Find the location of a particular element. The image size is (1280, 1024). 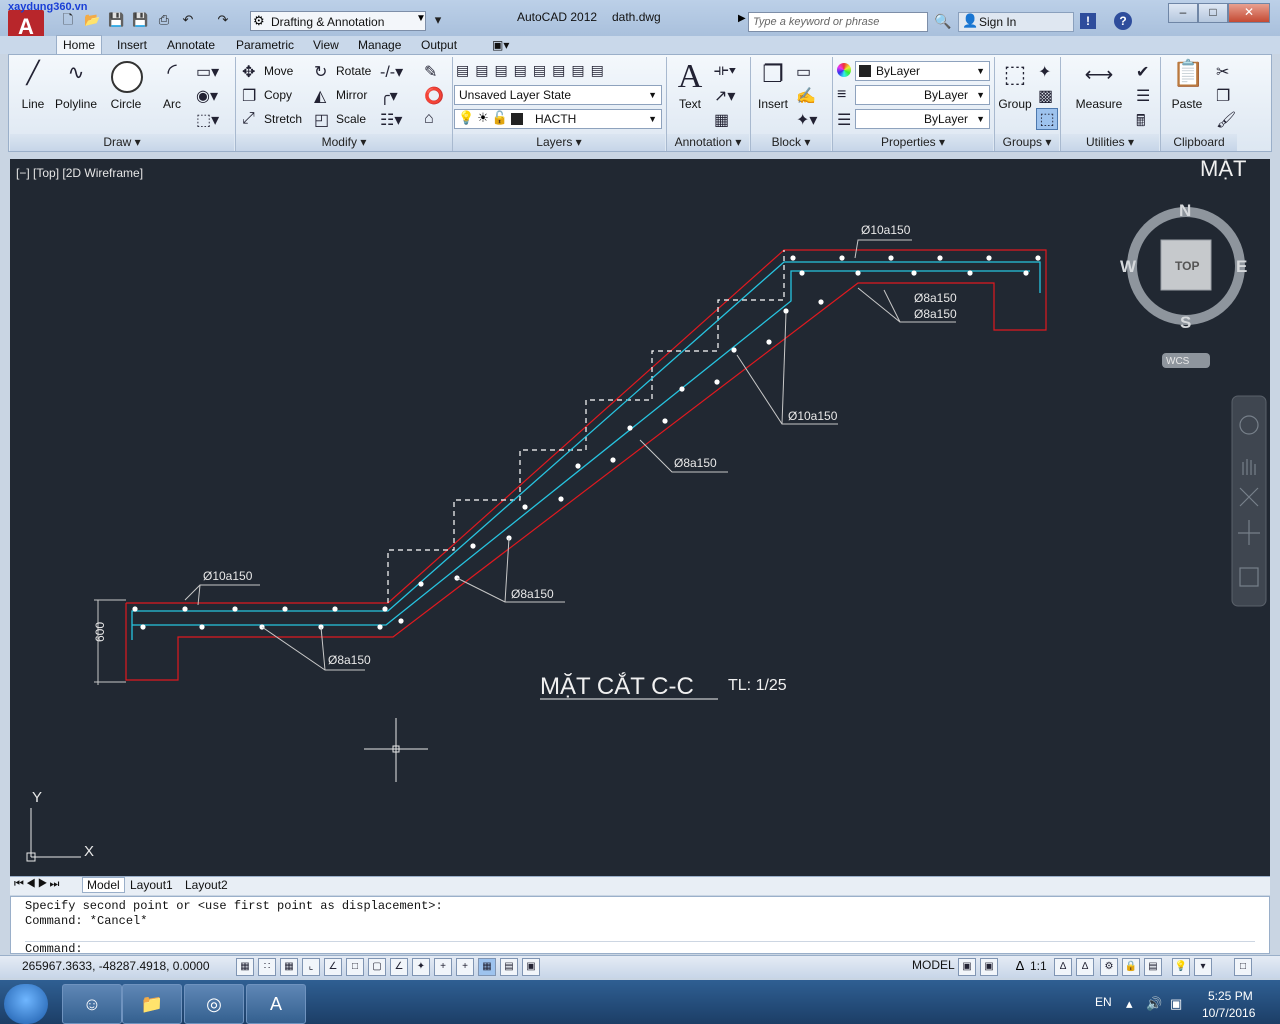

taskbar-autocad: A is located at coordinates (276, 1004).